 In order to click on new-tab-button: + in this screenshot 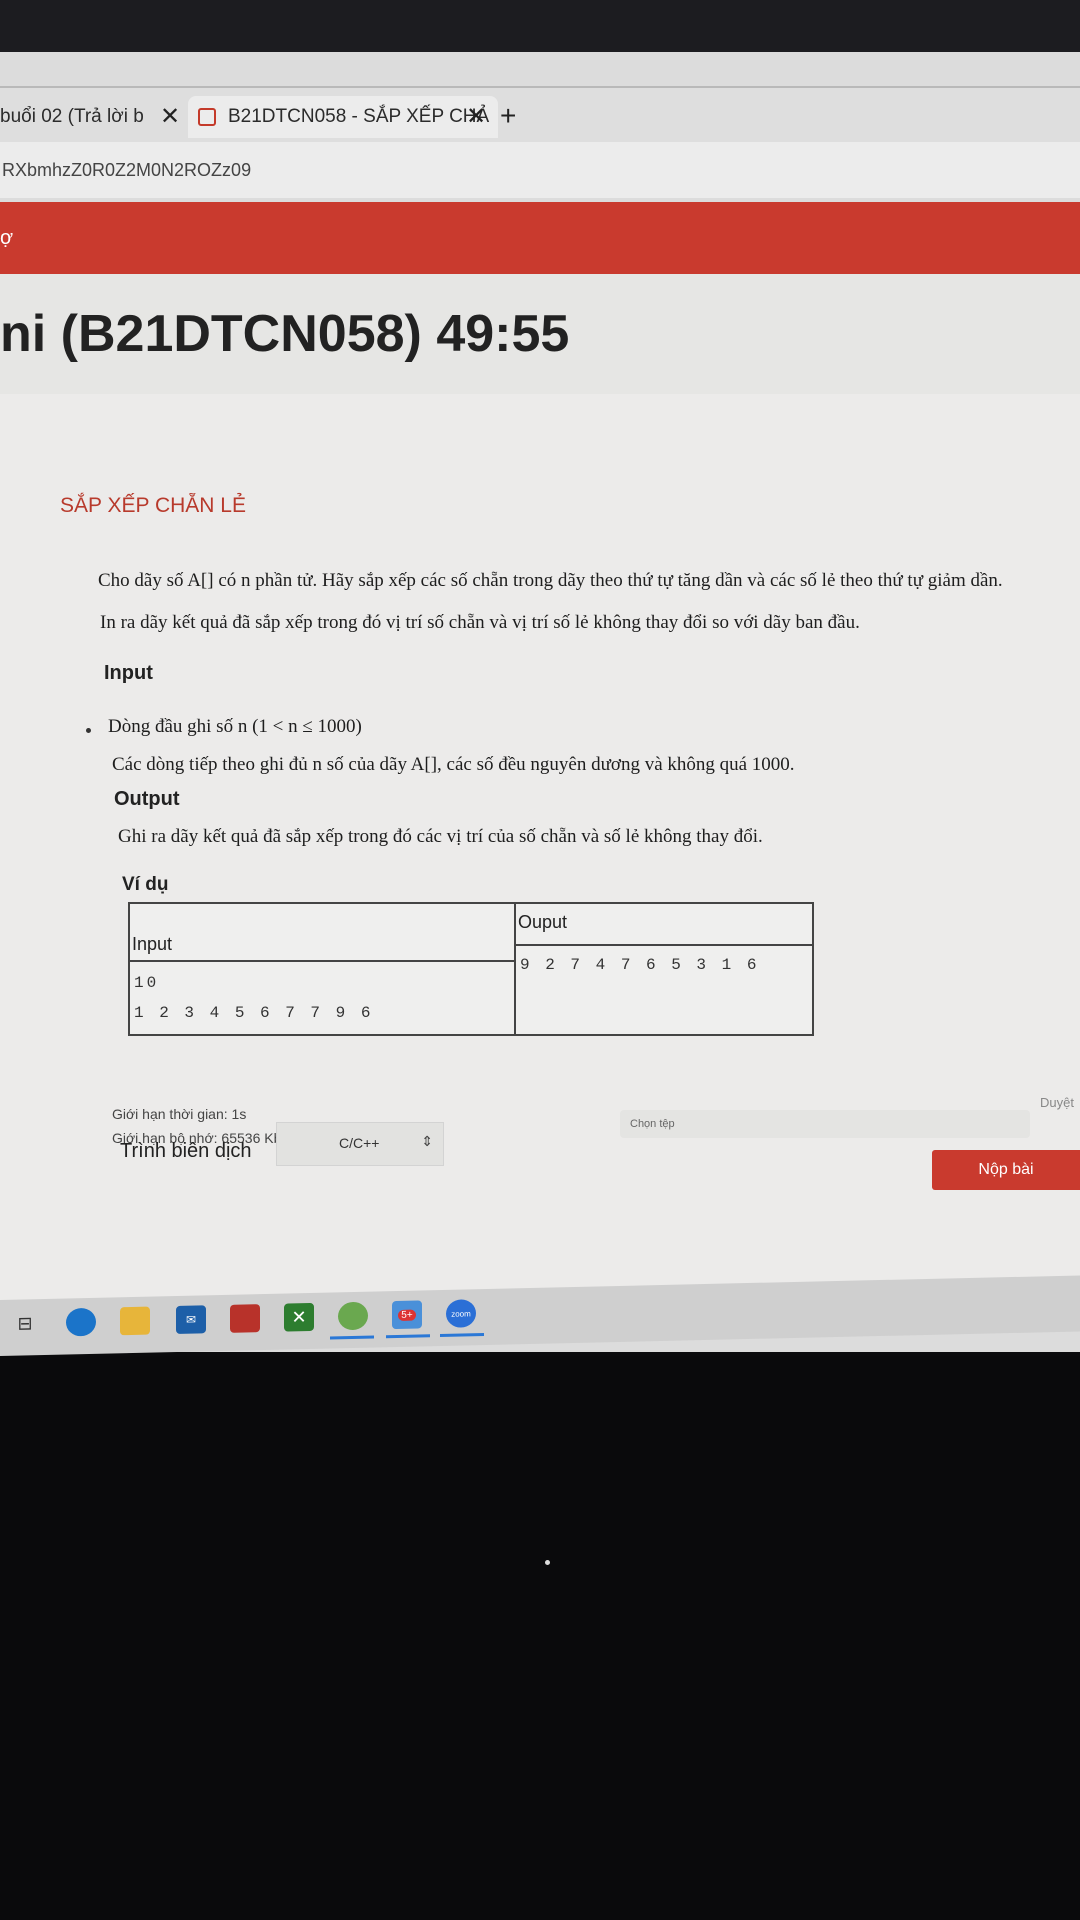, I will do `click(508, 116)`.